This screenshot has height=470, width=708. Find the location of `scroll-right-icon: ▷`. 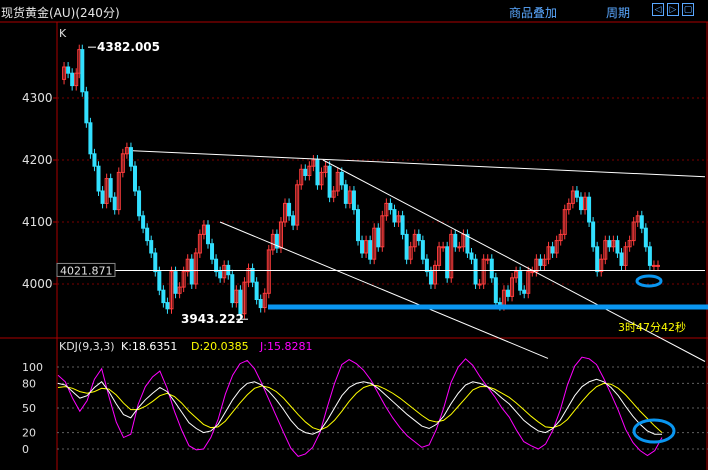

scroll-right-icon: ▷ is located at coordinates (673, 9).